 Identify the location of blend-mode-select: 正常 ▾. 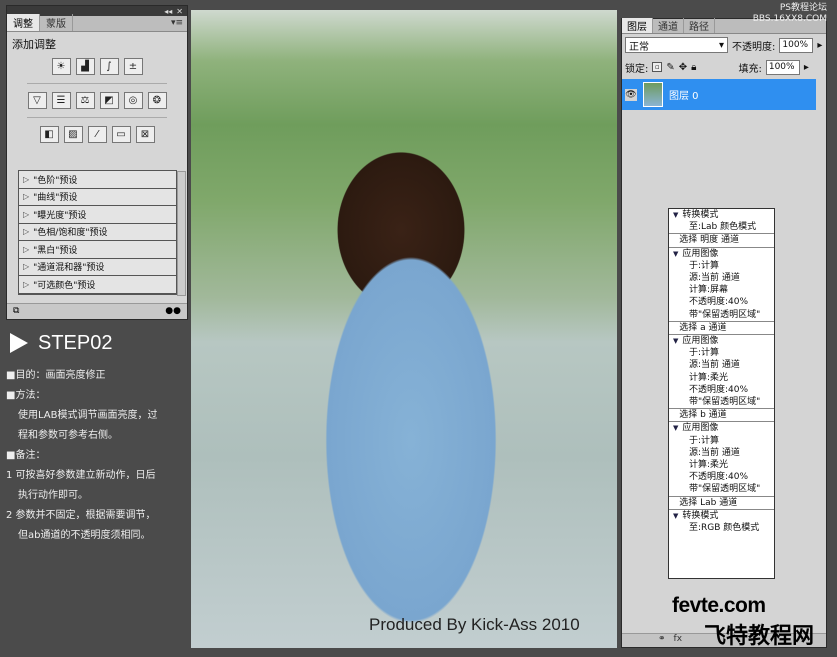
(676, 45).